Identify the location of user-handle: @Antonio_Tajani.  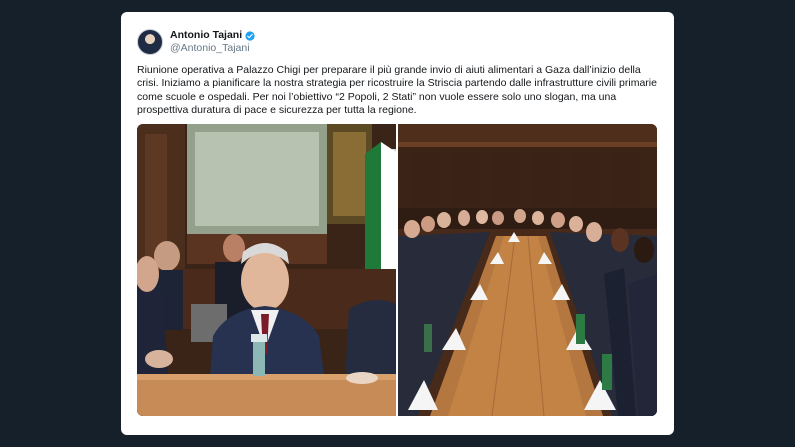
(212, 48).